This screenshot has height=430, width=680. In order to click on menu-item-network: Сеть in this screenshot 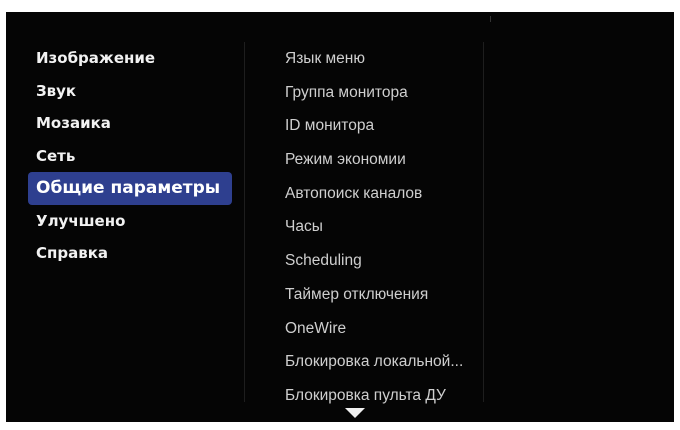, I will do `click(137, 156)`.